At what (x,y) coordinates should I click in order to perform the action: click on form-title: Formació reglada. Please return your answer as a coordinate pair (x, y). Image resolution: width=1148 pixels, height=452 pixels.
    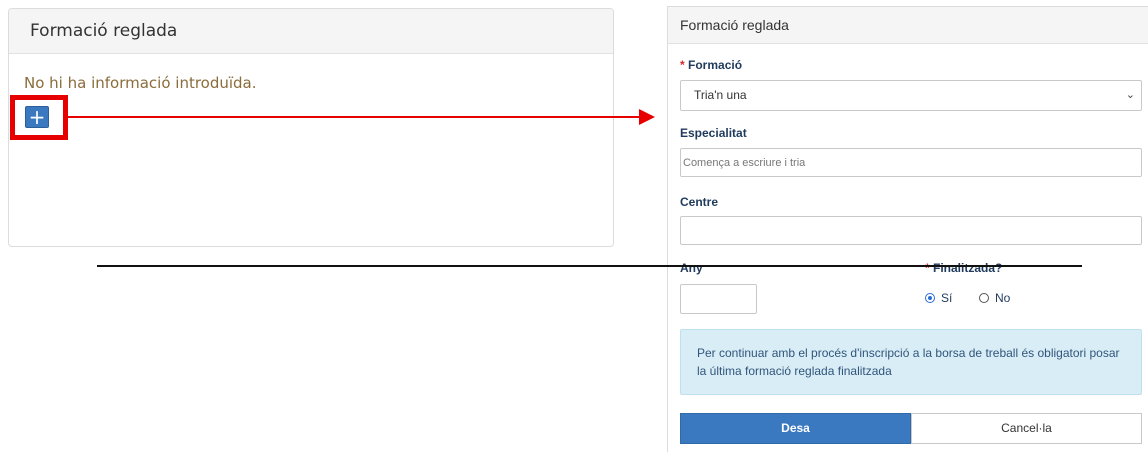
    Looking at the image, I should click on (908, 25).